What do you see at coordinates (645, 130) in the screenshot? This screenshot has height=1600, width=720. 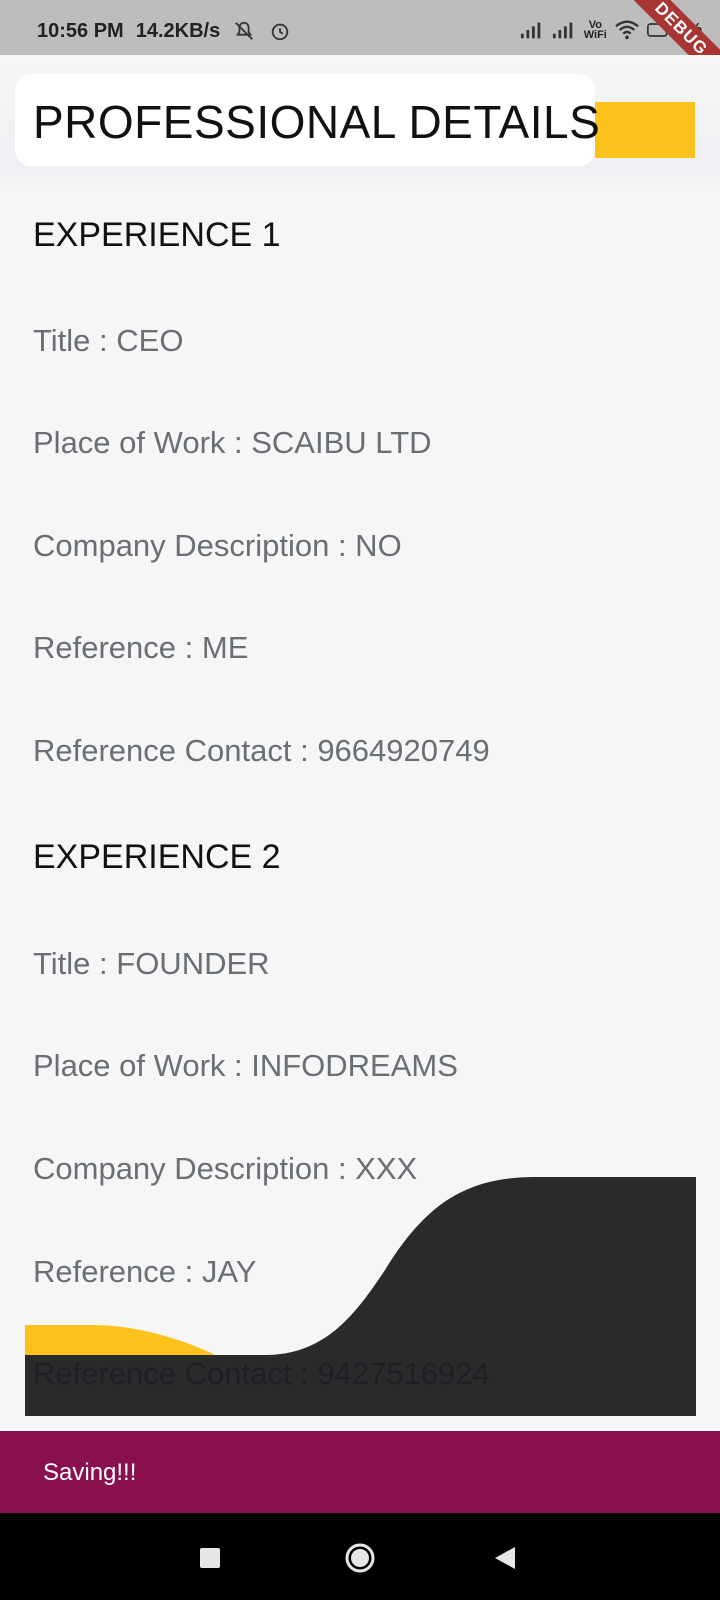 I see `header-accent` at bounding box center [645, 130].